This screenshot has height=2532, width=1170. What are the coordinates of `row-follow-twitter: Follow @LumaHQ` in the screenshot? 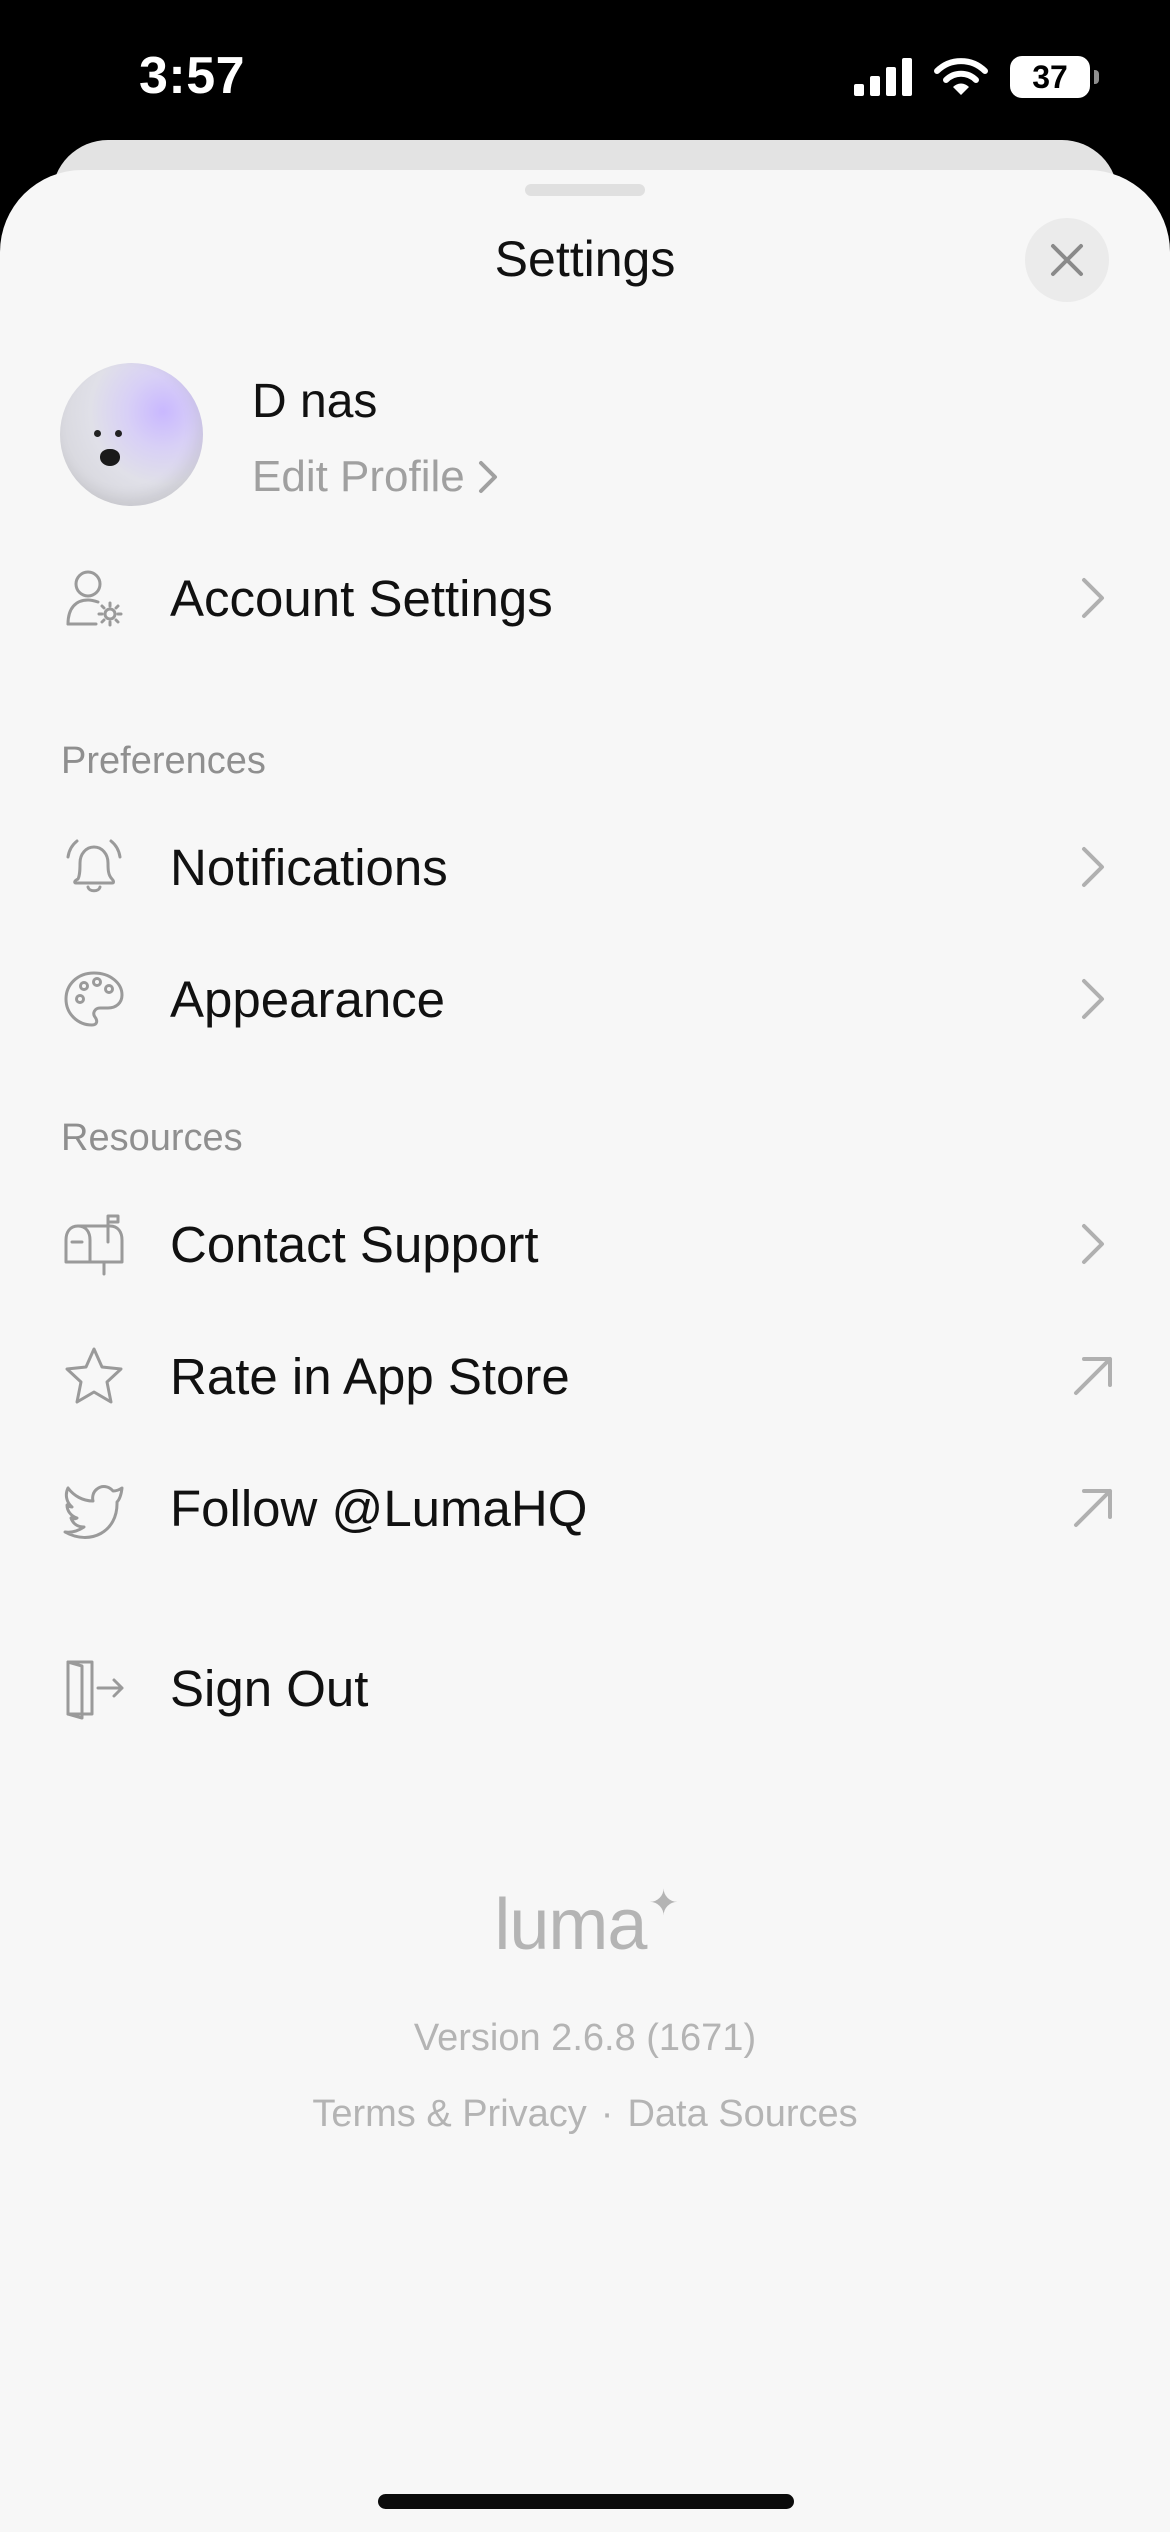 It's located at (585, 1508).